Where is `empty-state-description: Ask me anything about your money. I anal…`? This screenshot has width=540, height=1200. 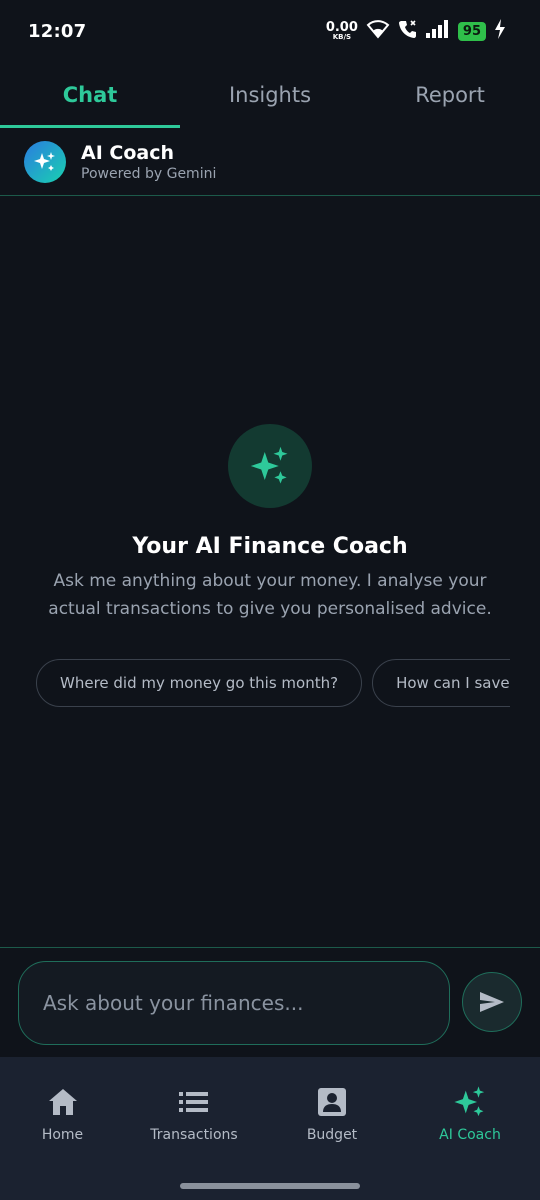 empty-state-description: Ask me anything about your money. I anal… is located at coordinates (270, 595).